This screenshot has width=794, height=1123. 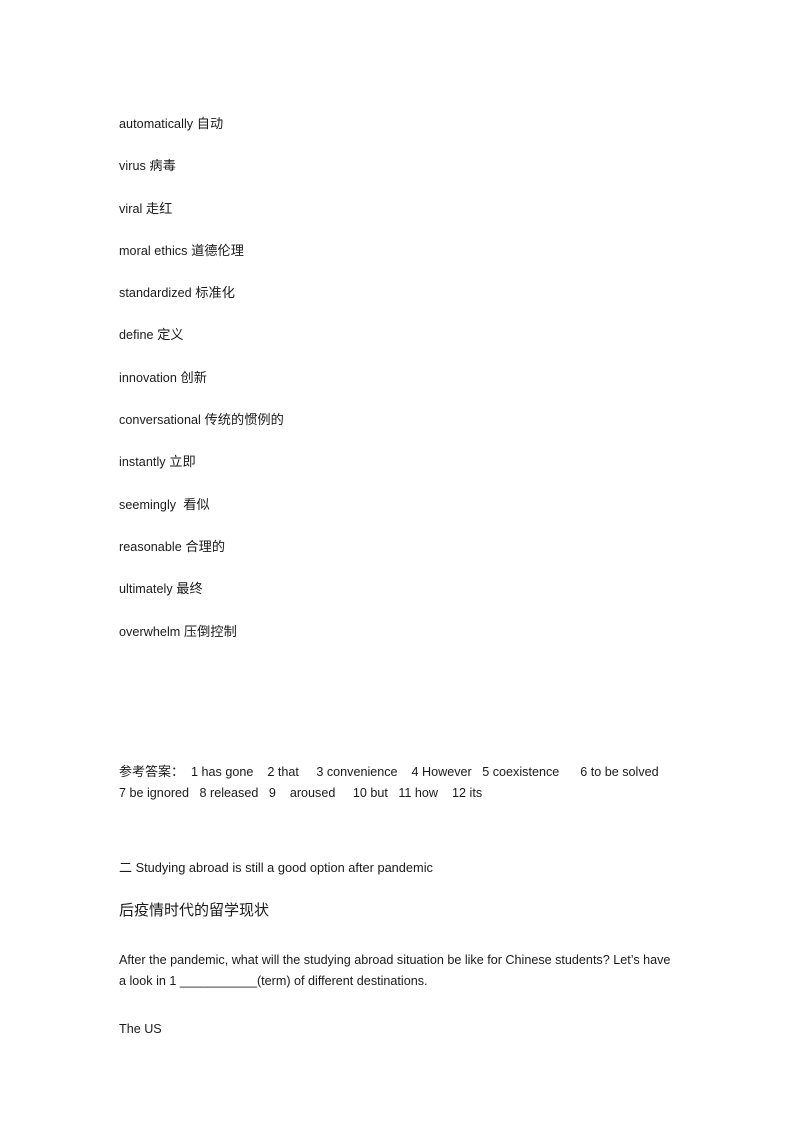 What do you see at coordinates (210, 632) in the screenshot?
I see `vocabulary-gloss: 压倒控制` at bounding box center [210, 632].